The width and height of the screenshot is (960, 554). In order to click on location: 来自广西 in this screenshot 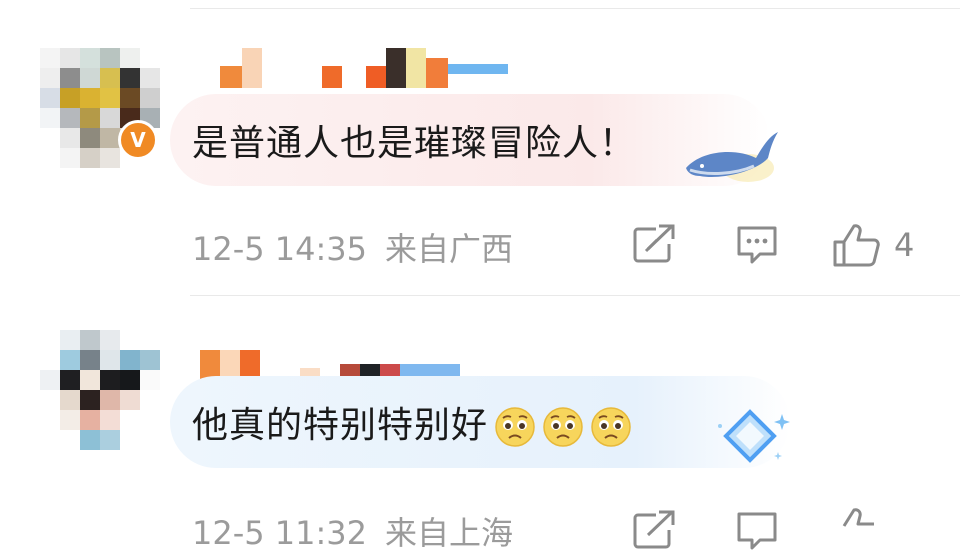, I will do `click(449, 249)`.